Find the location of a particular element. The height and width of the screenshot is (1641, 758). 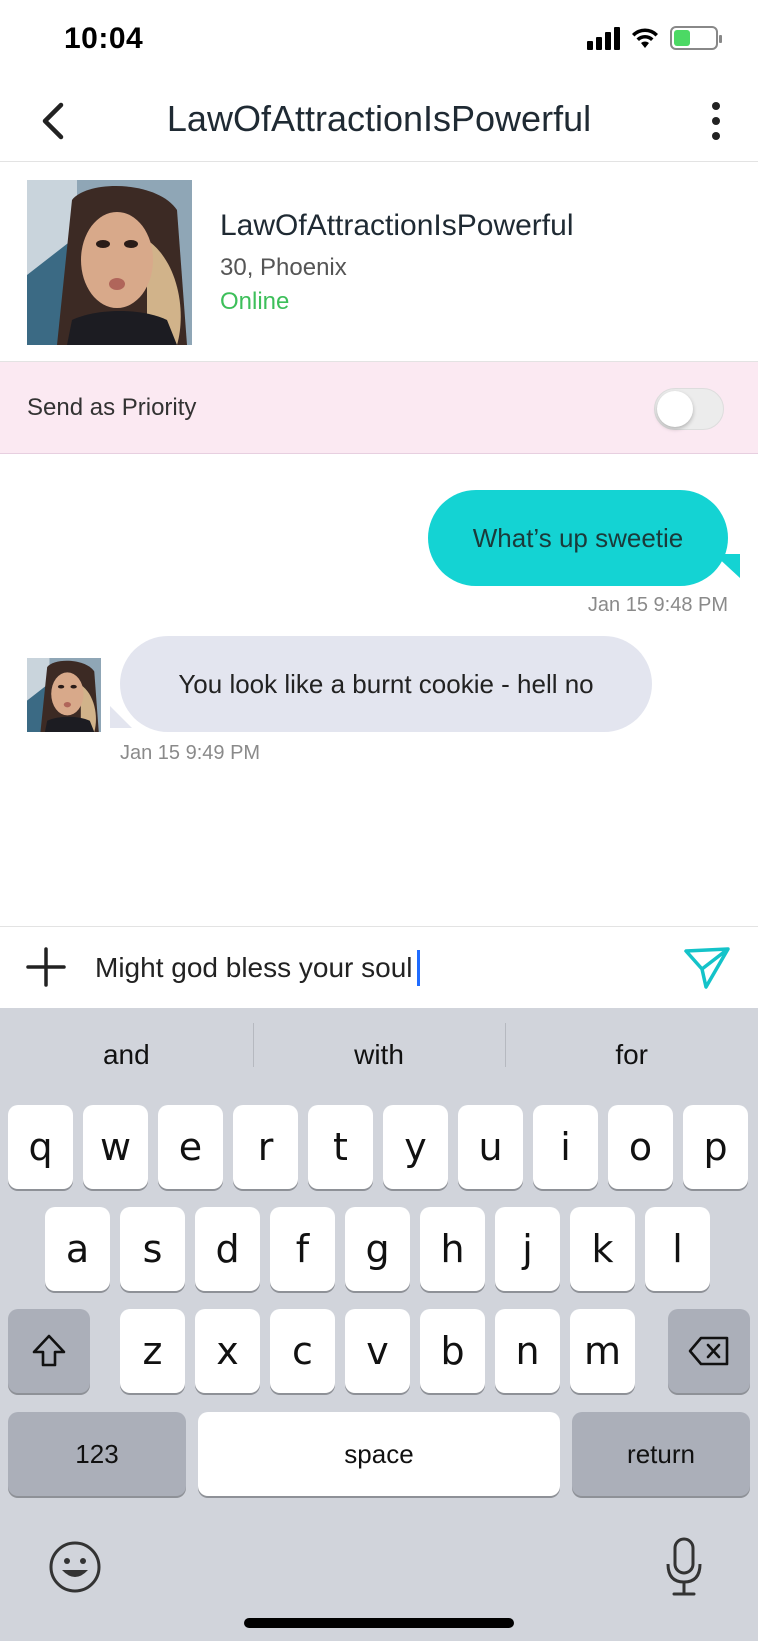

key-q: q is located at coordinates (40, 1147).